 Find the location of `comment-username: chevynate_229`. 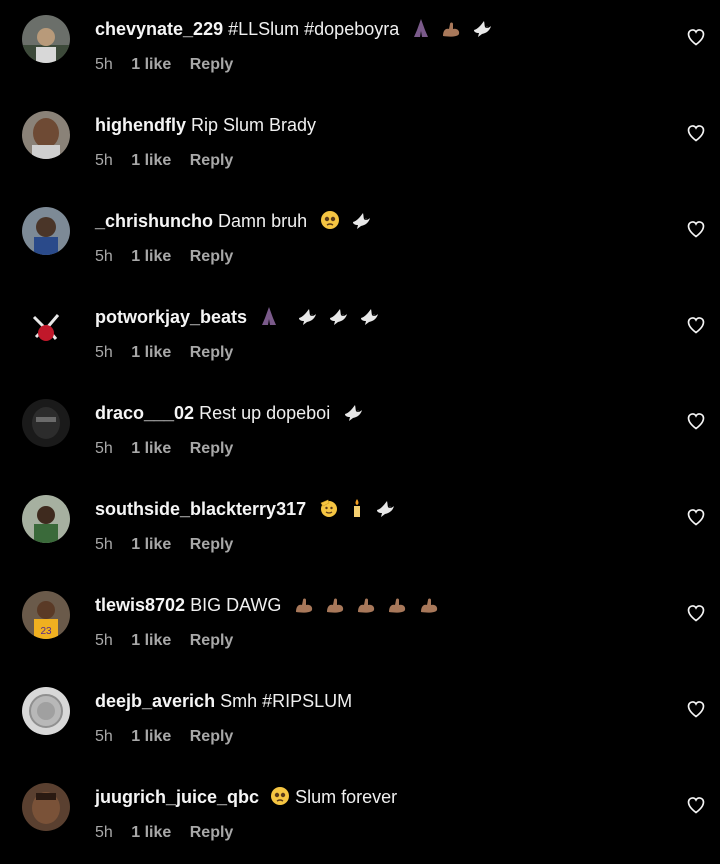

comment-username: chevynate_229 is located at coordinates (159, 29).